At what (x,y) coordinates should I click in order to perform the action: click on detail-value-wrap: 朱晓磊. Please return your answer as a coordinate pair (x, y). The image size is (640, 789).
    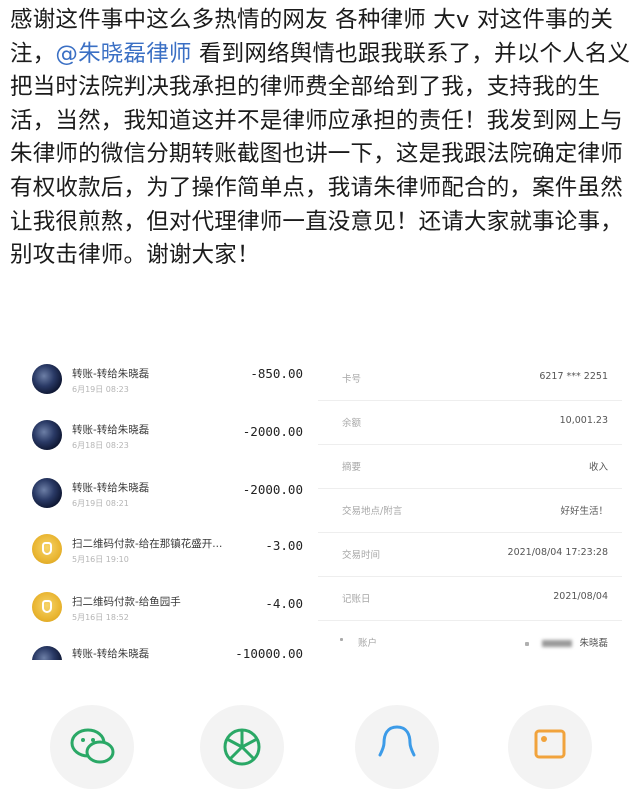
    Looking at the image, I should click on (566, 642).